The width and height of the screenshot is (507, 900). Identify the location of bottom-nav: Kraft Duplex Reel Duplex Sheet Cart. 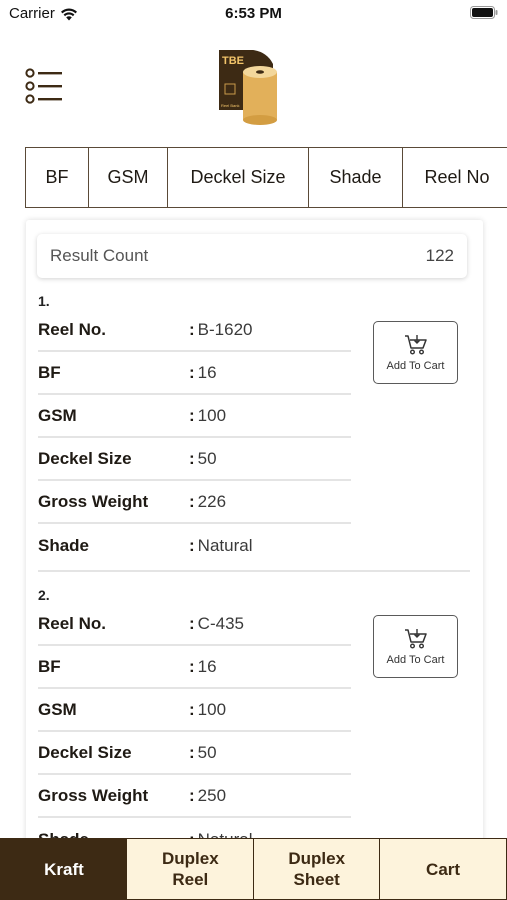
(253, 869).